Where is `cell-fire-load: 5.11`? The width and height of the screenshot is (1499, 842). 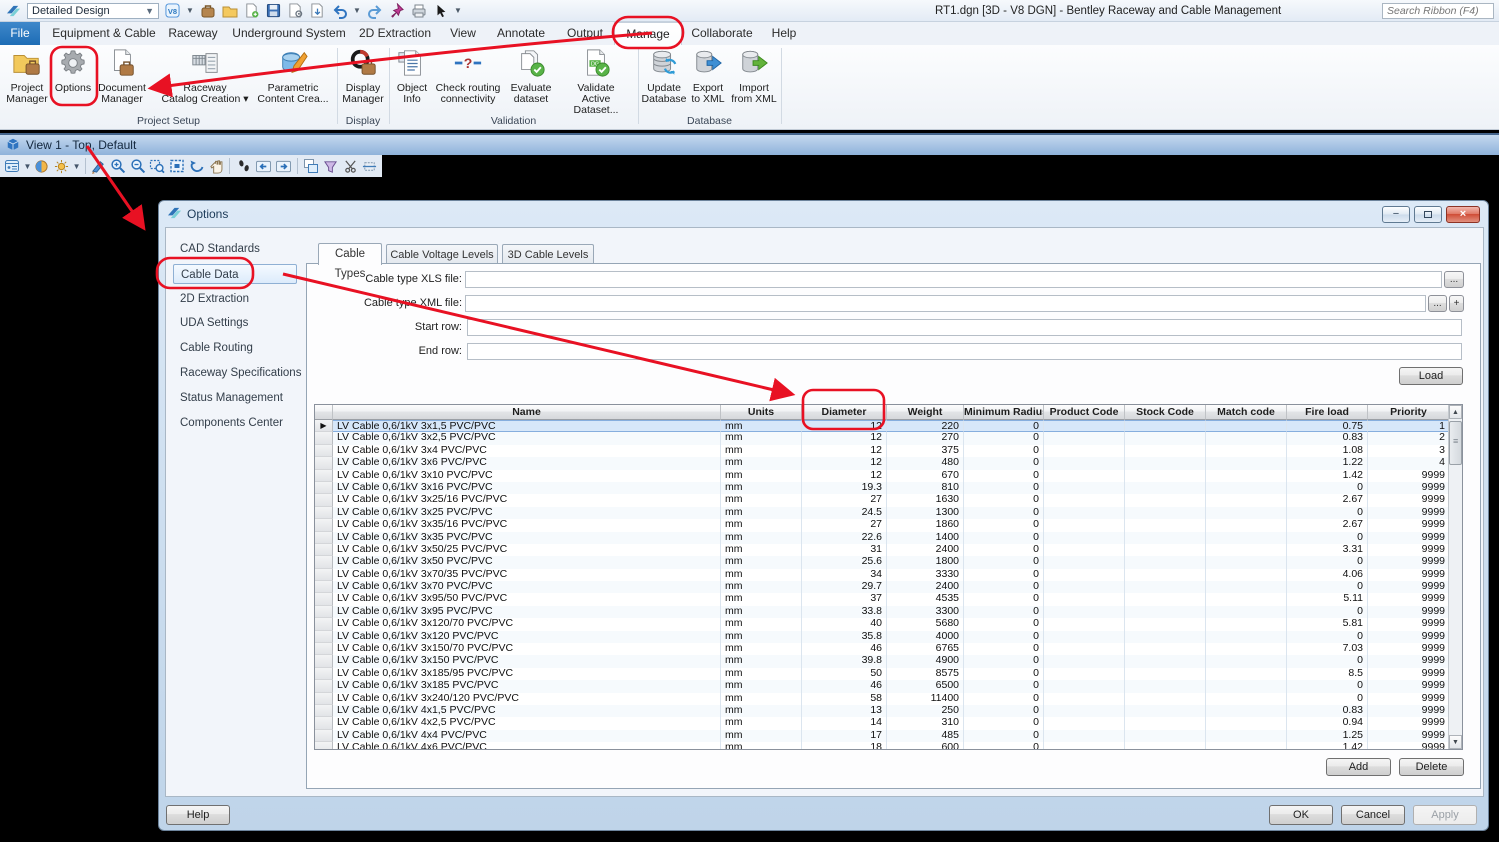 cell-fire-load: 5.11 is located at coordinates (1327, 599).